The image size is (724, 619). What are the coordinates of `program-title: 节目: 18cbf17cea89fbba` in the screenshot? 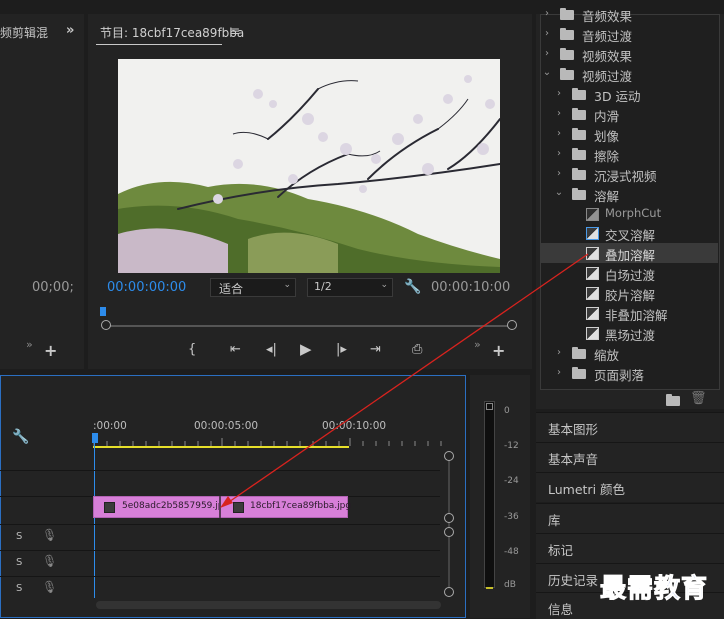 It's located at (172, 32).